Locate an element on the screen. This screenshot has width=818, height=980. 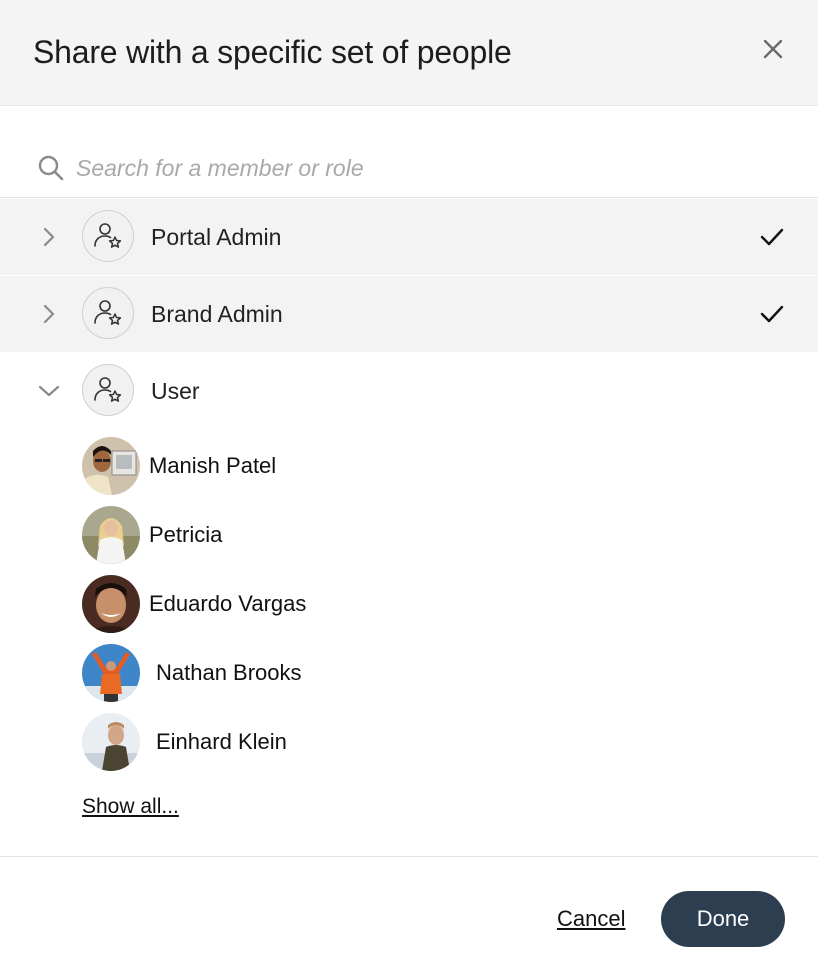
dialog-header: Share with a specific set of people is located at coordinates (409, 53).